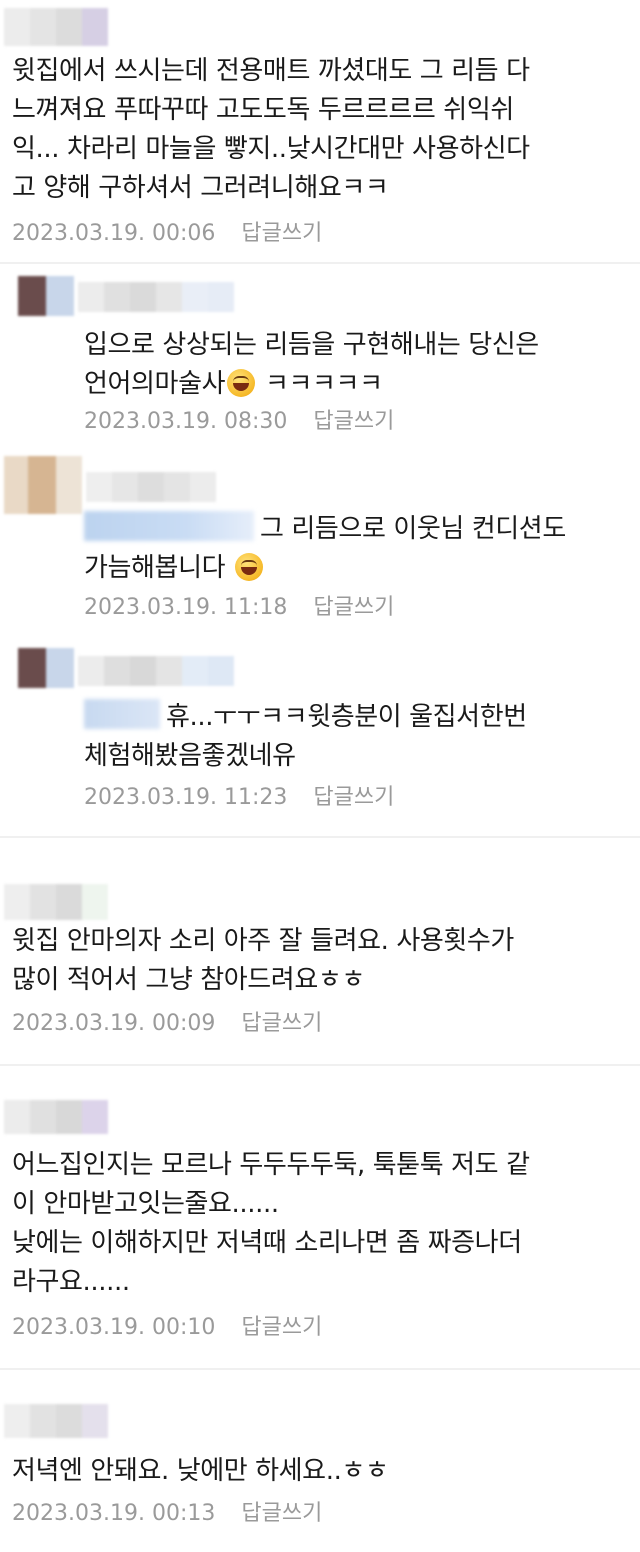 The width and height of the screenshot is (640, 1552). I want to click on comment-text: 입으로 상상되는 리듬을 구현해내는 당신은 언어의마술사 ㅋㅋㅋㅋㅋ, so click(311, 365).